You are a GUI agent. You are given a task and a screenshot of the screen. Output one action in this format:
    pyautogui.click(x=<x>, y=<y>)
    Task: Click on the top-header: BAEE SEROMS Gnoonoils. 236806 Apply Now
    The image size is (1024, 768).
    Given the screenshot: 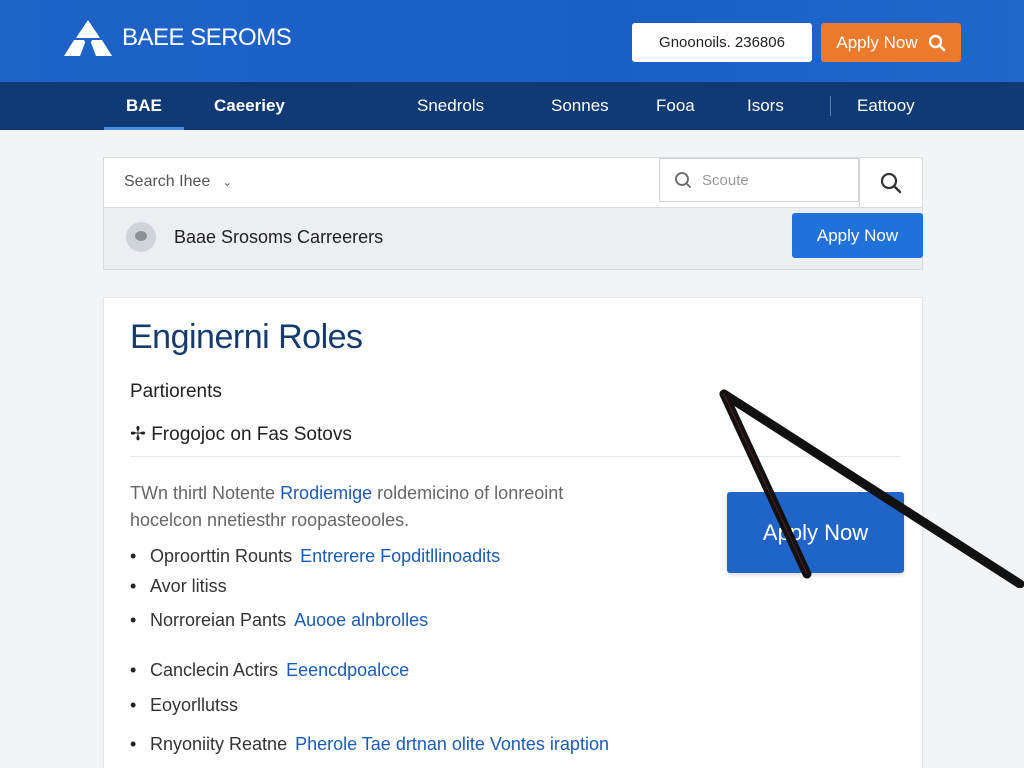 What is the action you would take?
    pyautogui.click(x=512, y=41)
    